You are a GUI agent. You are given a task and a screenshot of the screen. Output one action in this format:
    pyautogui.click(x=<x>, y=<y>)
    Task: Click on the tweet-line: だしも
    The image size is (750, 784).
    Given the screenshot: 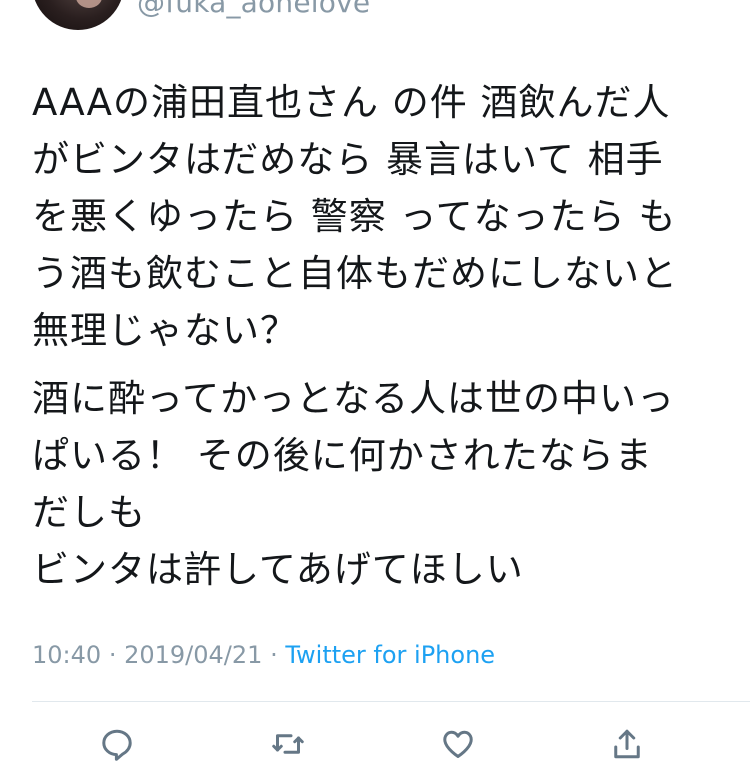 What is the action you would take?
    pyautogui.click(x=89, y=512)
    